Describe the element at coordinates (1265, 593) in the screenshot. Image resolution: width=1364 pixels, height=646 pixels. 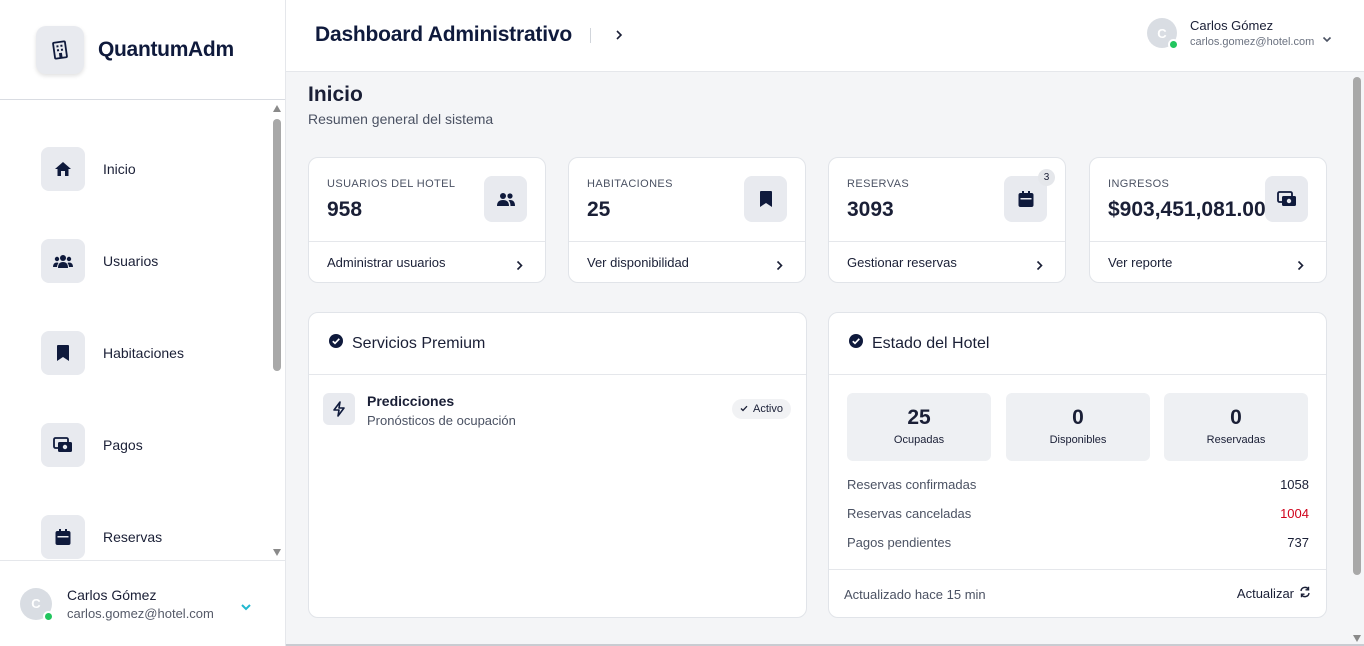
I see `refresh-label: Actualizar` at that location.